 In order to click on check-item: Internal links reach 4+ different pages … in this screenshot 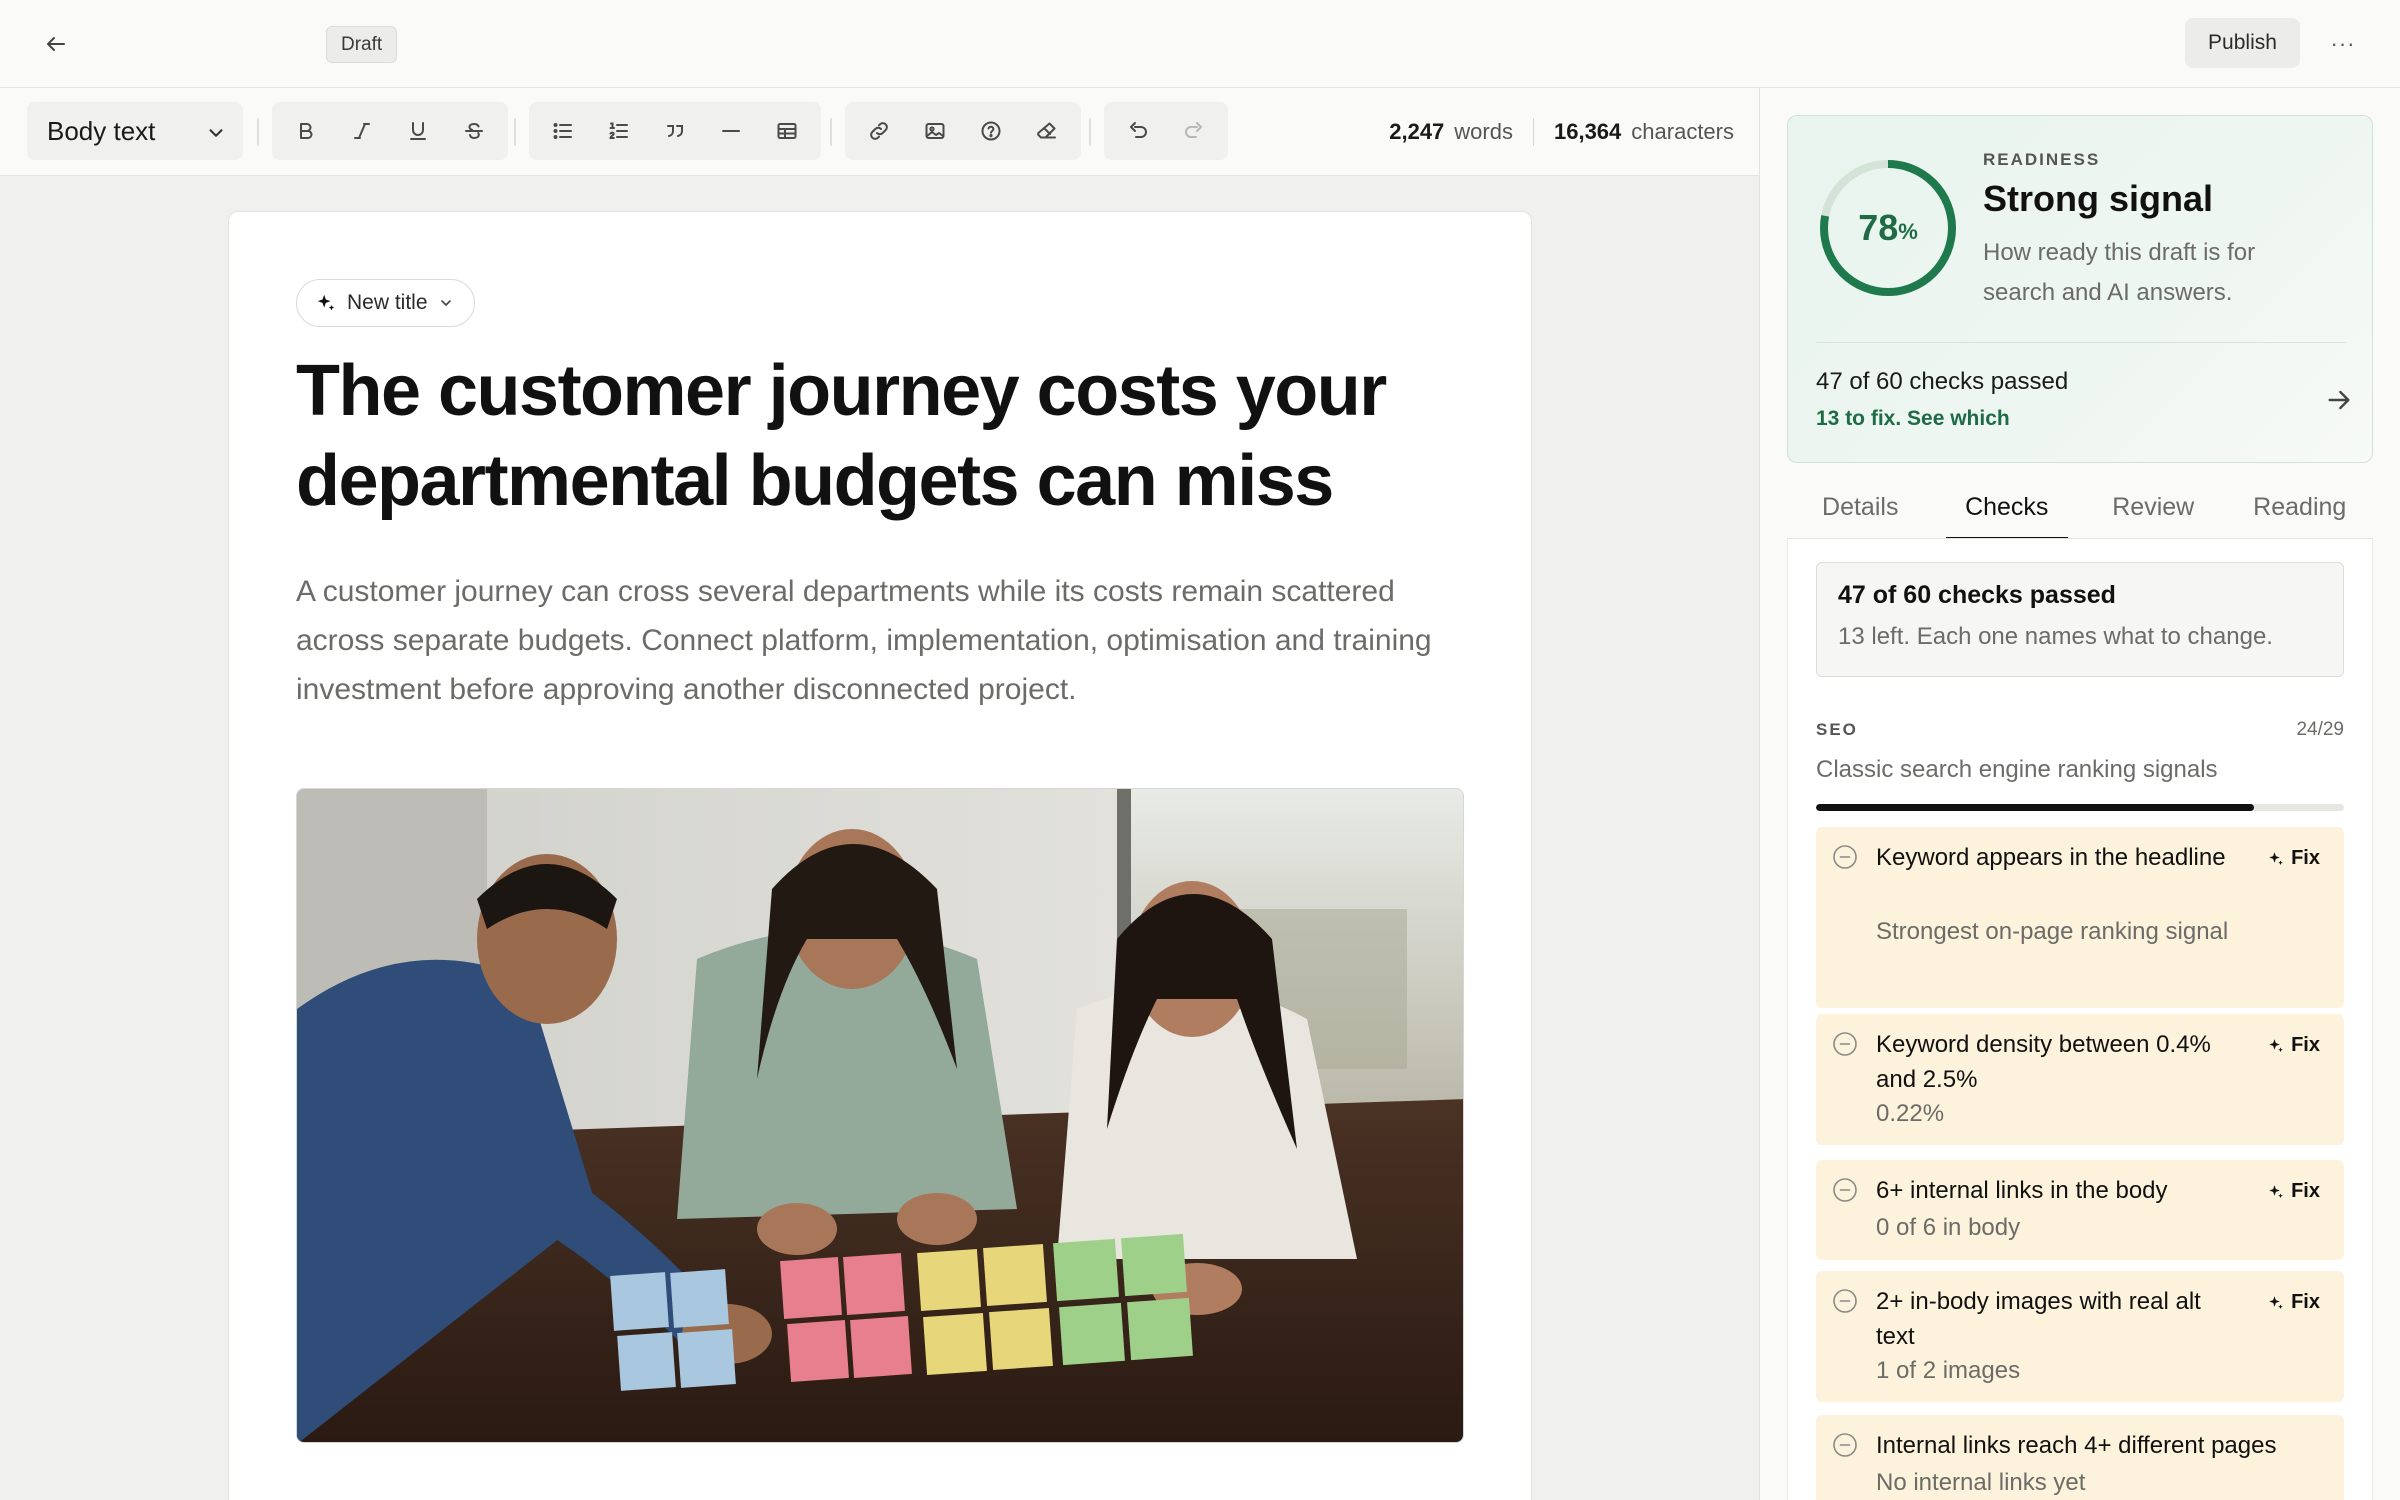, I will do `click(2080, 1457)`.